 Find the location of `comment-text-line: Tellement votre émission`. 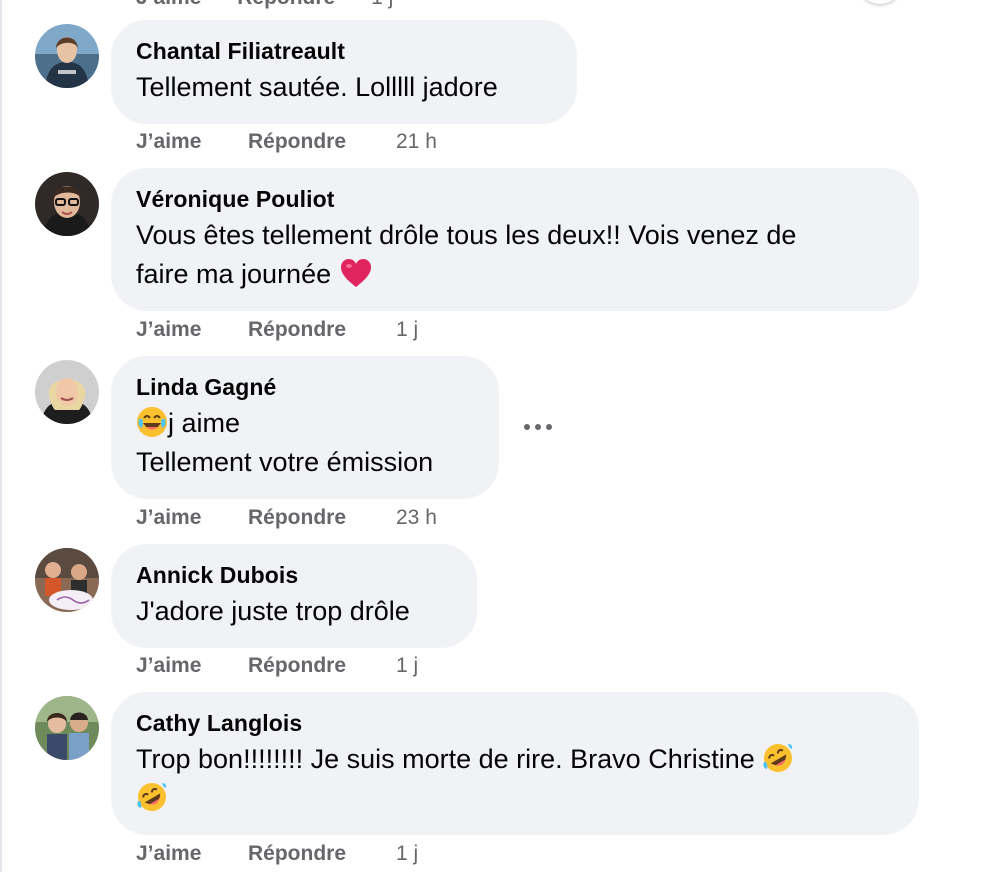

comment-text-line: Tellement votre émission is located at coordinates (285, 462).